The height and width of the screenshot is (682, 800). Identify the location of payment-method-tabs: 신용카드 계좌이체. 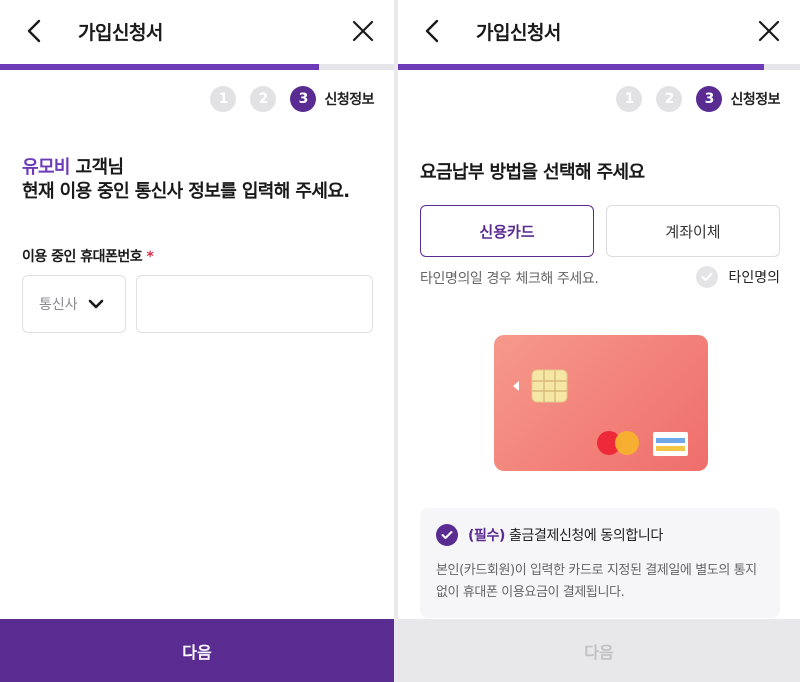
(600, 231).